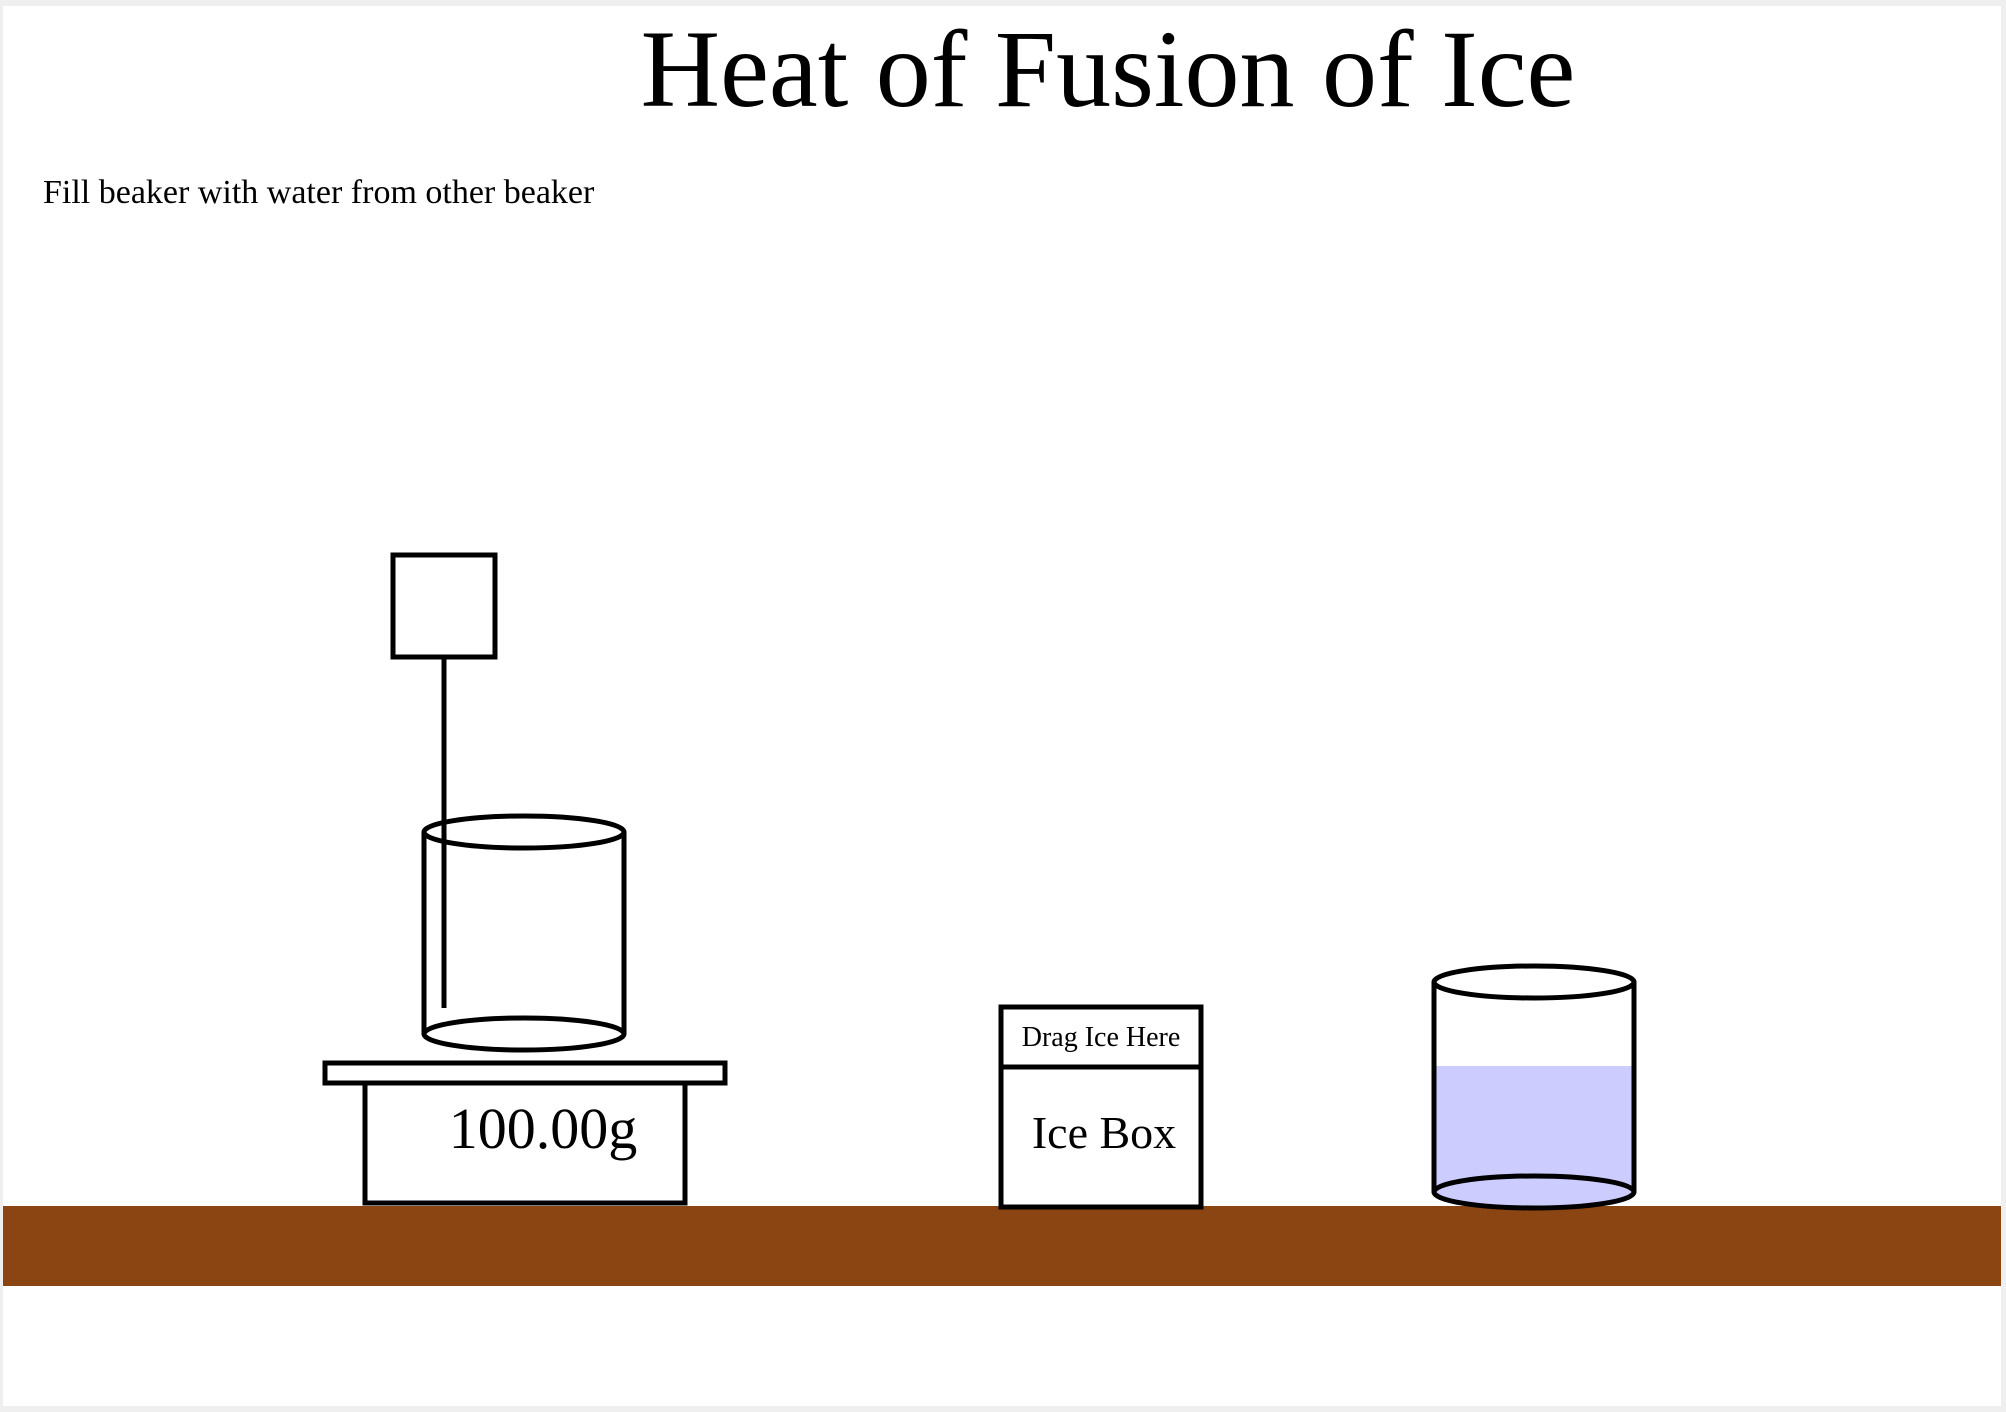 The width and height of the screenshot is (2006, 1412). What do you see at coordinates (1534, 1192) in the screenshot?
I see `water-beaker-bottom` at bounding box center [1534, 1192].